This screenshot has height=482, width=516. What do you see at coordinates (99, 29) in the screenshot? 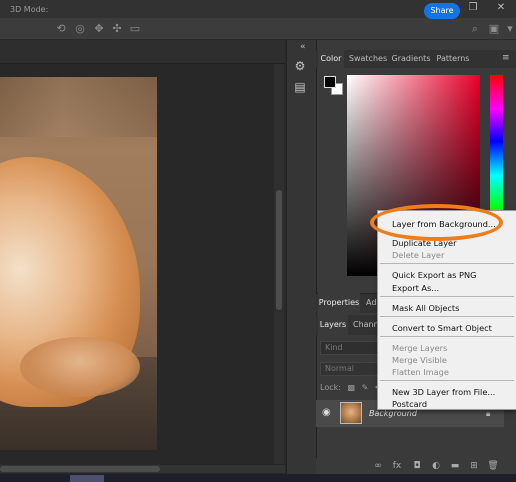
I see `pan-3d-icon: ✥` at bounding box center [99, 29].